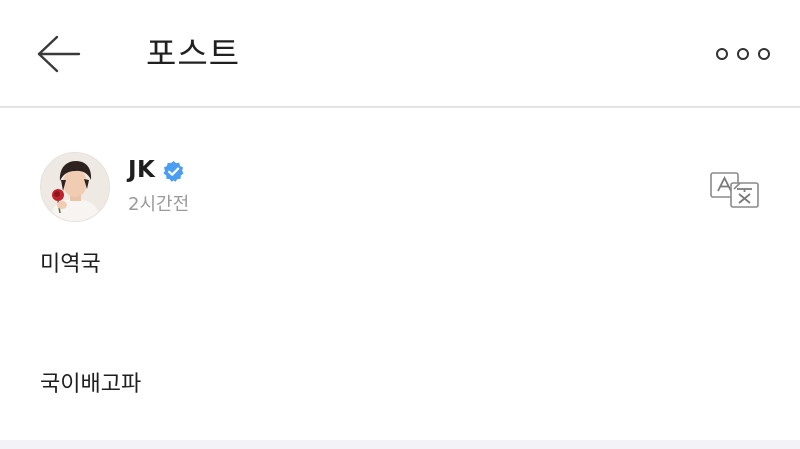 The width and height of the screenshot is (800, 449). I want to click on section-divider, so click(400, 444).